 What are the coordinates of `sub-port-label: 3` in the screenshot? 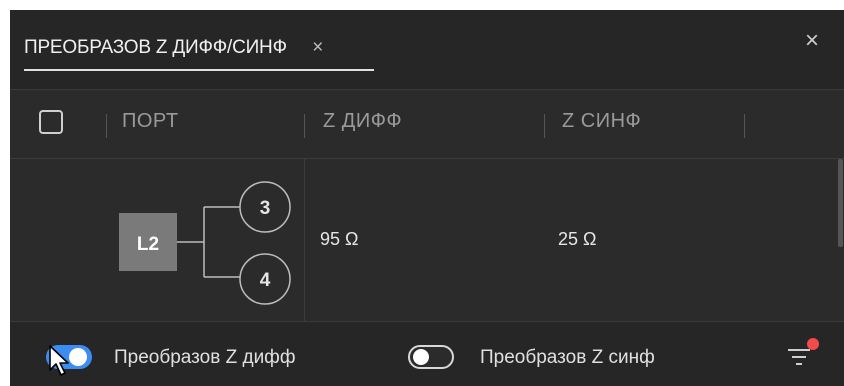 It's located at (265, 208).